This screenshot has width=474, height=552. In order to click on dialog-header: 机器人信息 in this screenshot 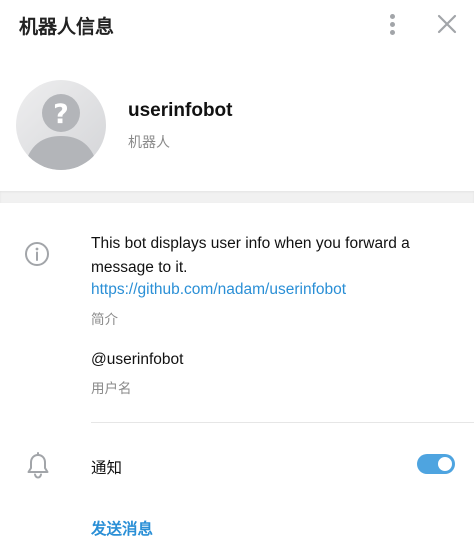, I will do `click(237, 24)`.